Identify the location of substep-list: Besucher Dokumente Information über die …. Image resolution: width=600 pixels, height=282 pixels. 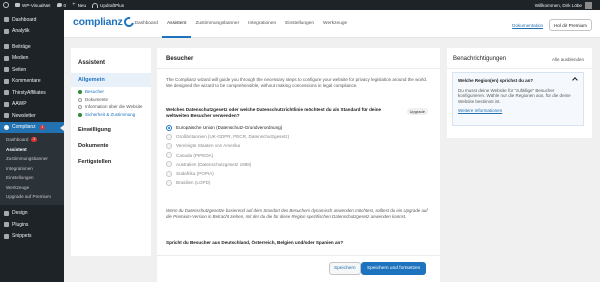
(111, 103).